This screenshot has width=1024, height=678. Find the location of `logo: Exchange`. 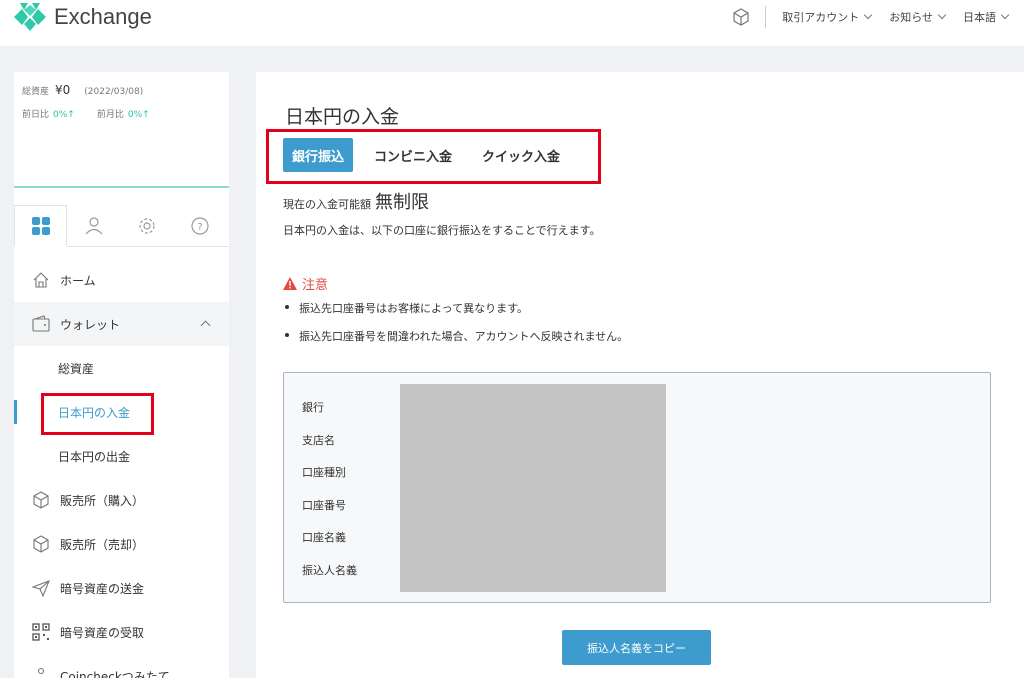

logo: Exchange is located at coordinates (82, 17).